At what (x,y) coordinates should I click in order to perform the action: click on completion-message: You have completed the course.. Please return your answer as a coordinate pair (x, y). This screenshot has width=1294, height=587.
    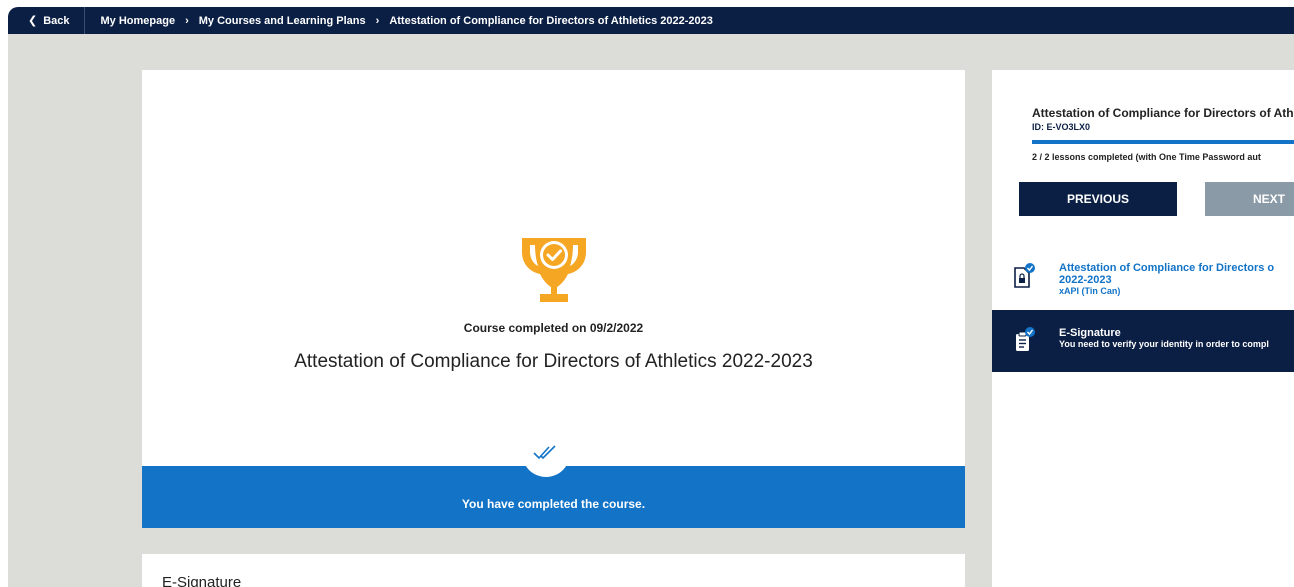
    Looking at the image, I should click on (553, 504).